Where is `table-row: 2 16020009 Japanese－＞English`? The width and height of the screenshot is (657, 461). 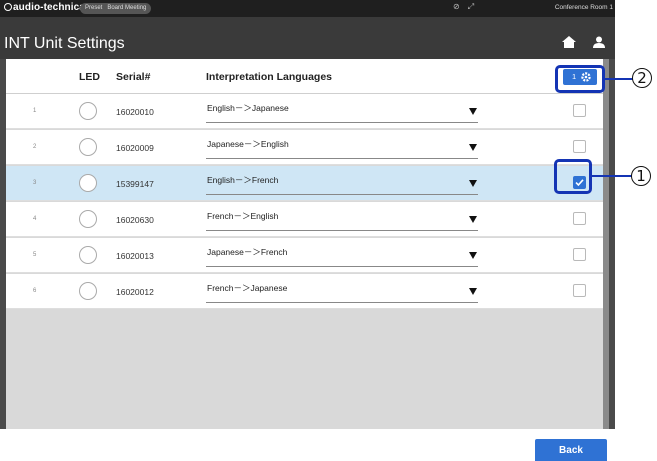
table-row: 2 16020009 Japanese－＞English is located at coordinates (307, 147).